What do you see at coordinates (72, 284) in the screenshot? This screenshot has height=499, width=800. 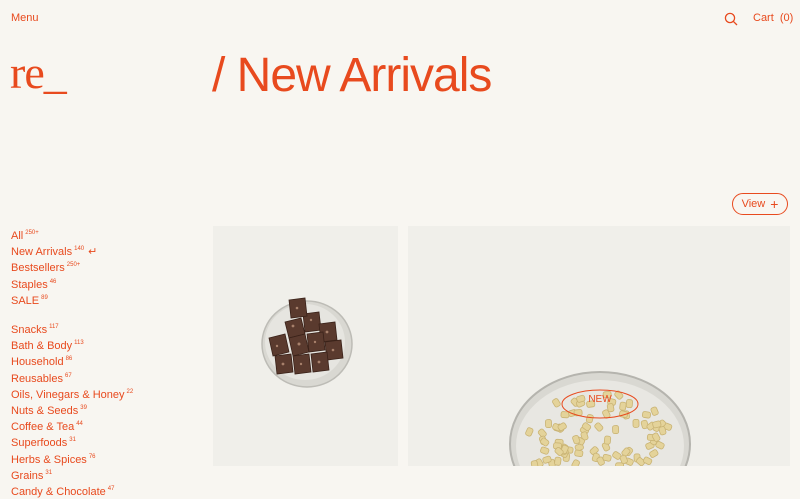 I see `category-item-staples: Staples 46` at bounding box center [72, 284].